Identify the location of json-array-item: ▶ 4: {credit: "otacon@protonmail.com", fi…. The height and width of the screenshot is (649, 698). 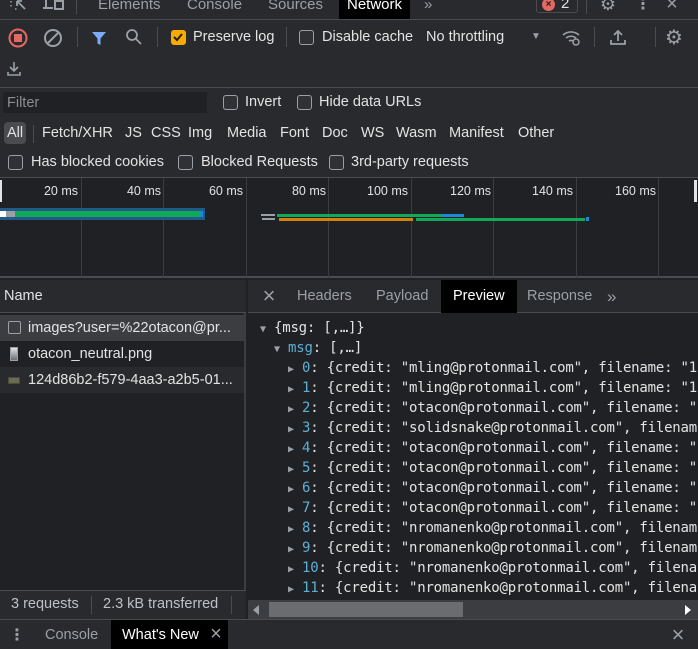
(492, 448).